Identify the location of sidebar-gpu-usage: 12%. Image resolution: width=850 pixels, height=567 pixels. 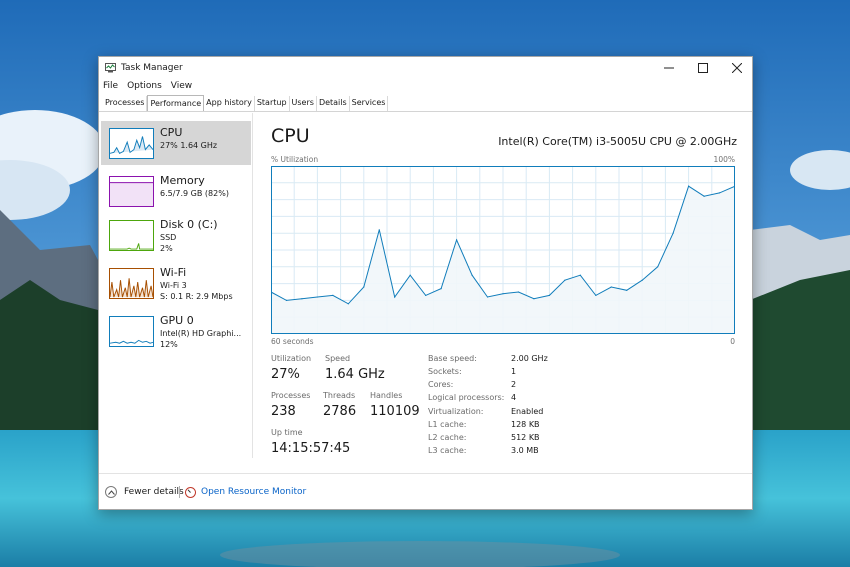
(169, 344).